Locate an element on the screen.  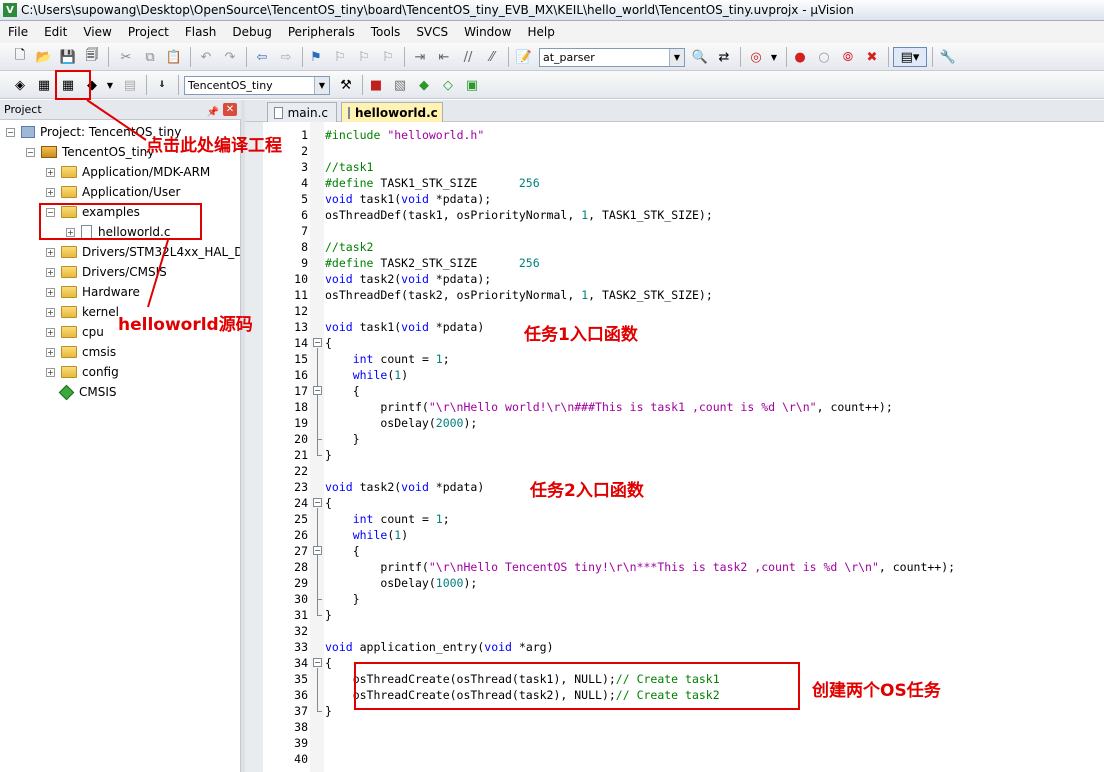
stop-build-icon: ▤ is located at coordinates (130, 85).